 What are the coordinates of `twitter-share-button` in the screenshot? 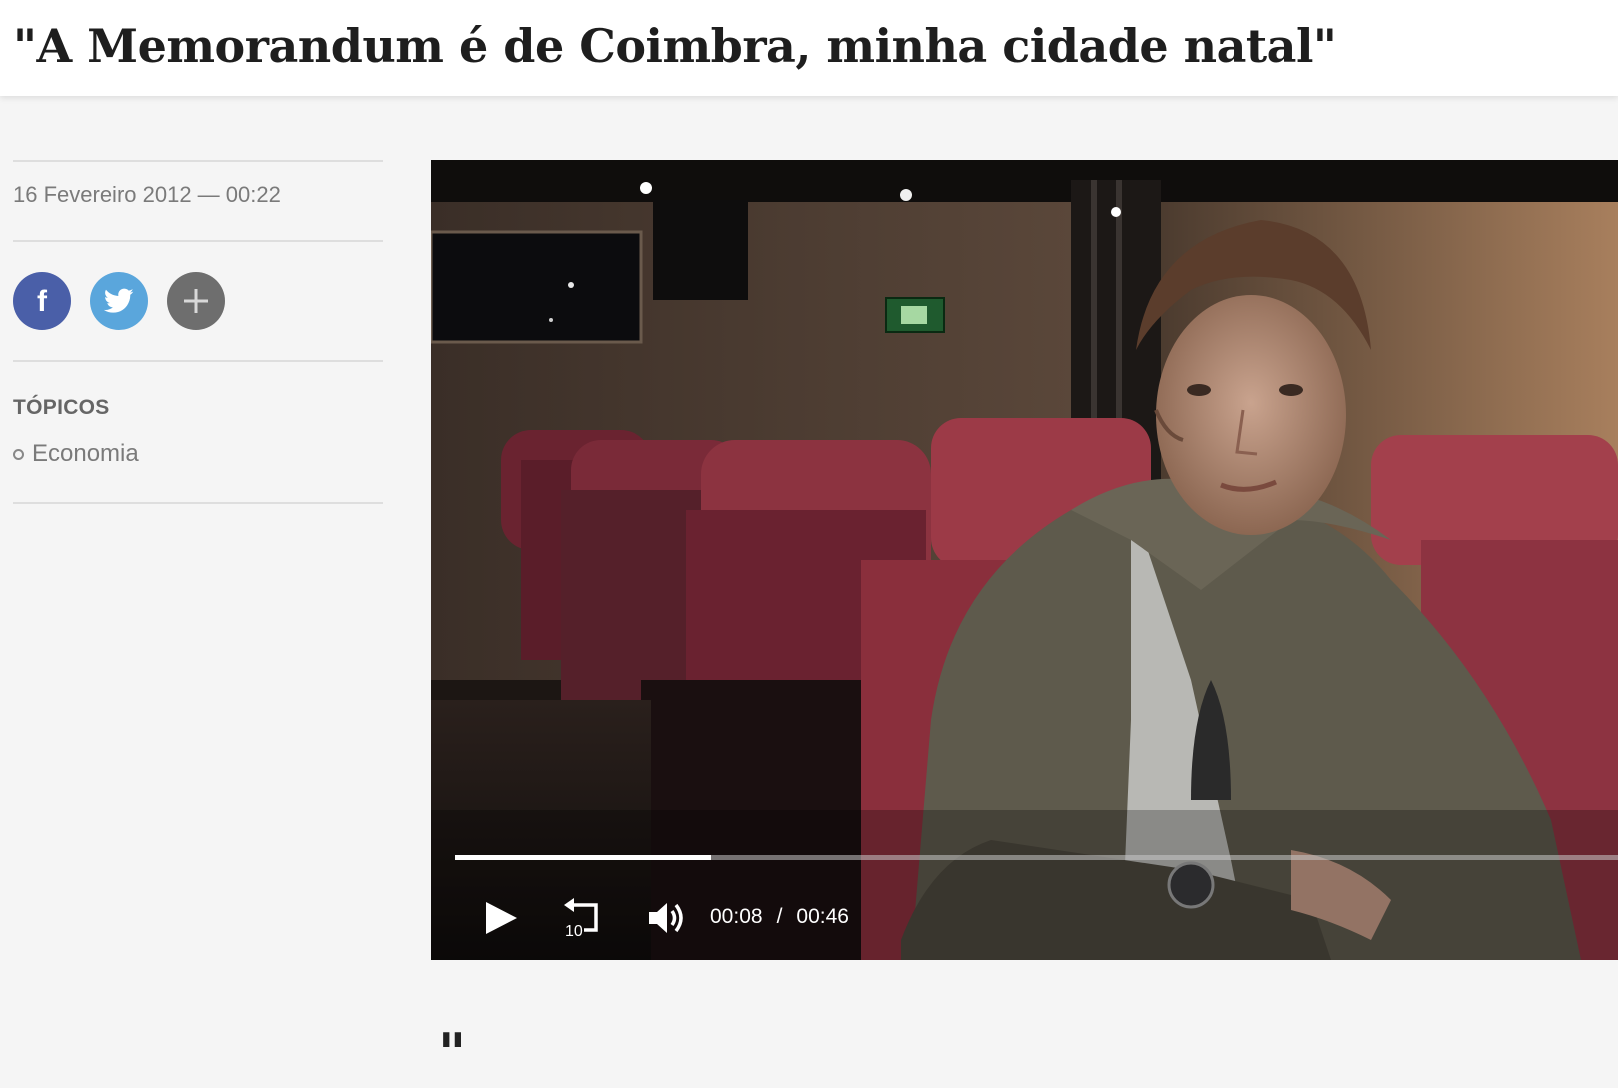 It's located at (119, 301).